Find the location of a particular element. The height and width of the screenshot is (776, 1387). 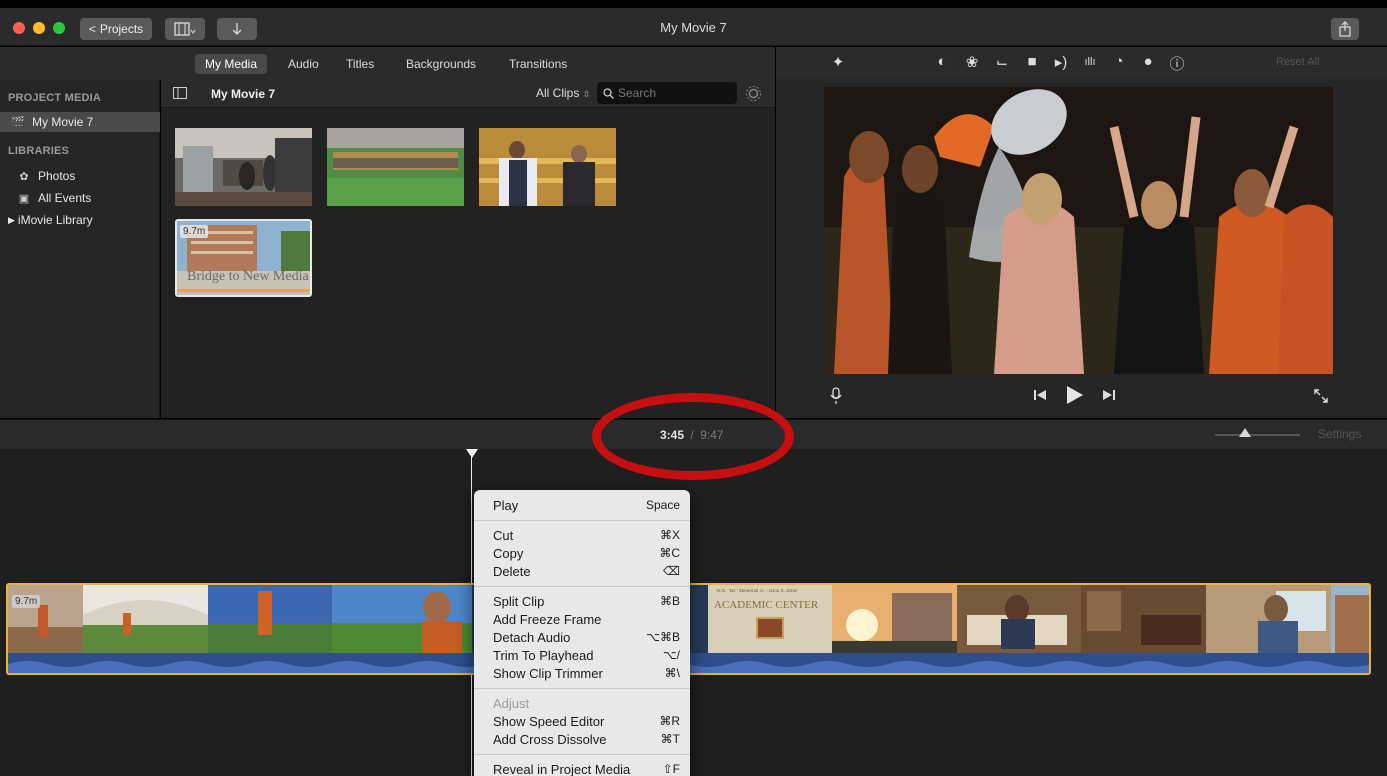

menu-item-shortcut: ⌘X is located at coordinates (669, 535).